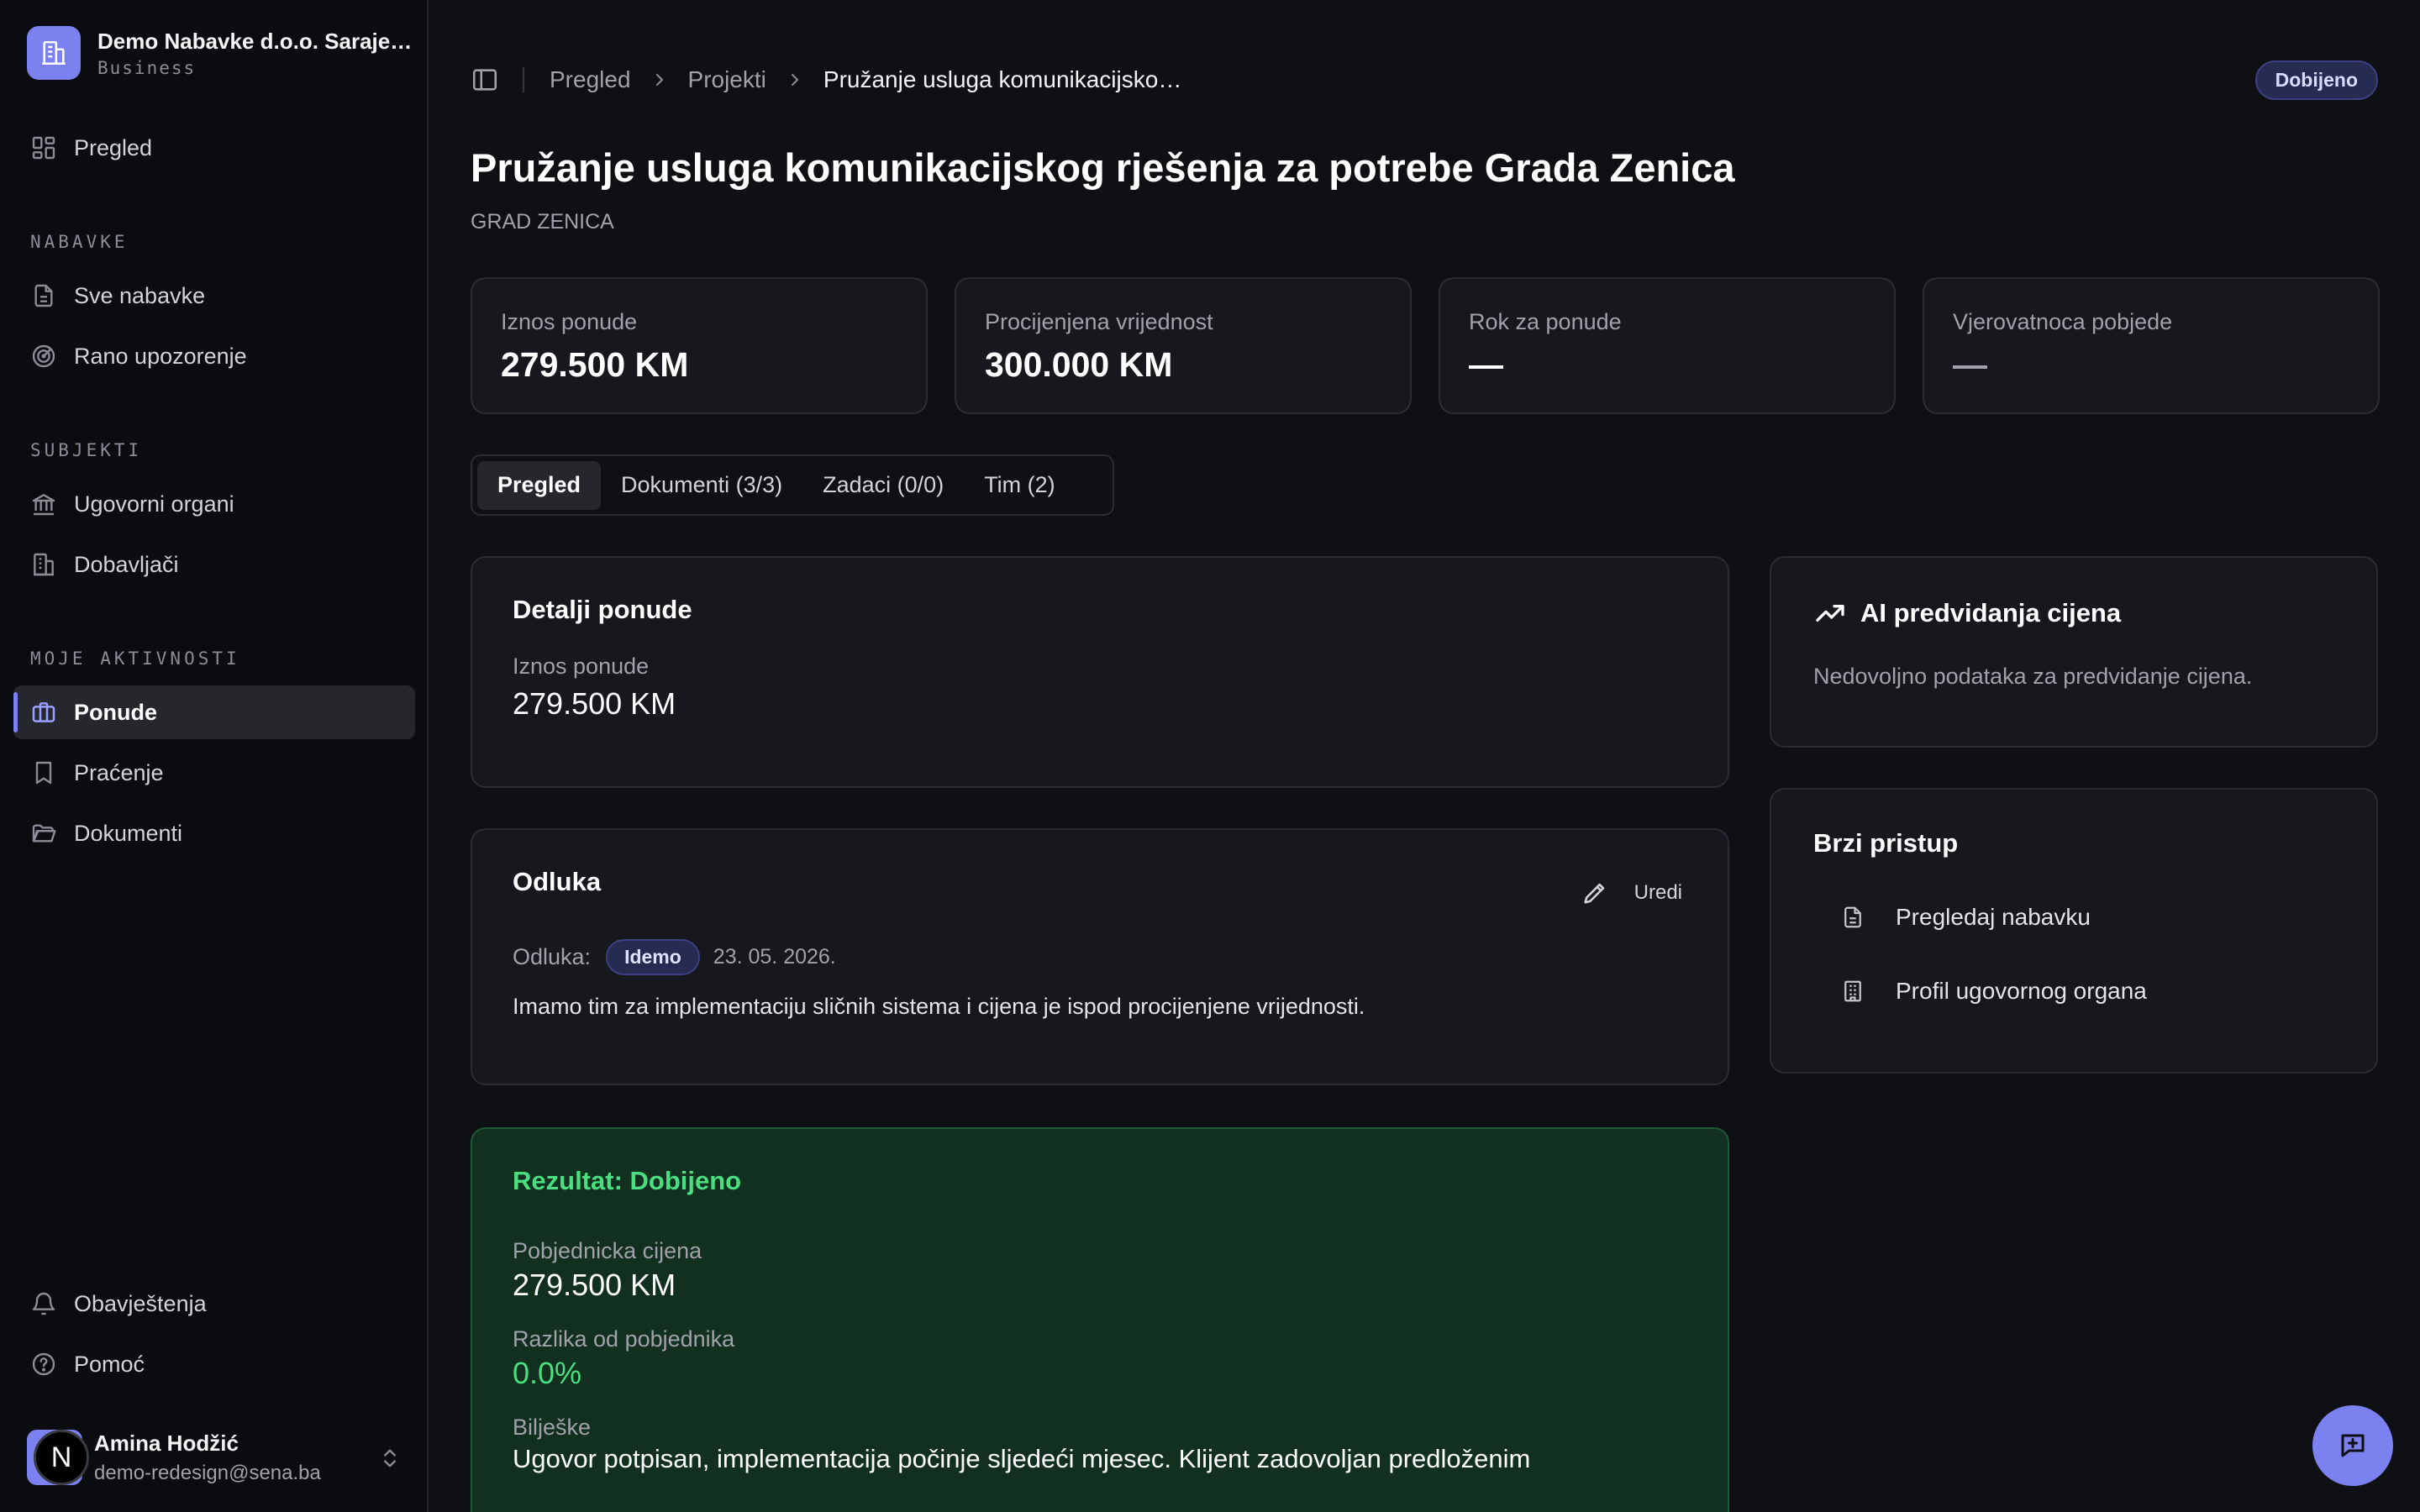  I want to click on tab-zadaci: Zadaci (0/0), so click(883, 485).